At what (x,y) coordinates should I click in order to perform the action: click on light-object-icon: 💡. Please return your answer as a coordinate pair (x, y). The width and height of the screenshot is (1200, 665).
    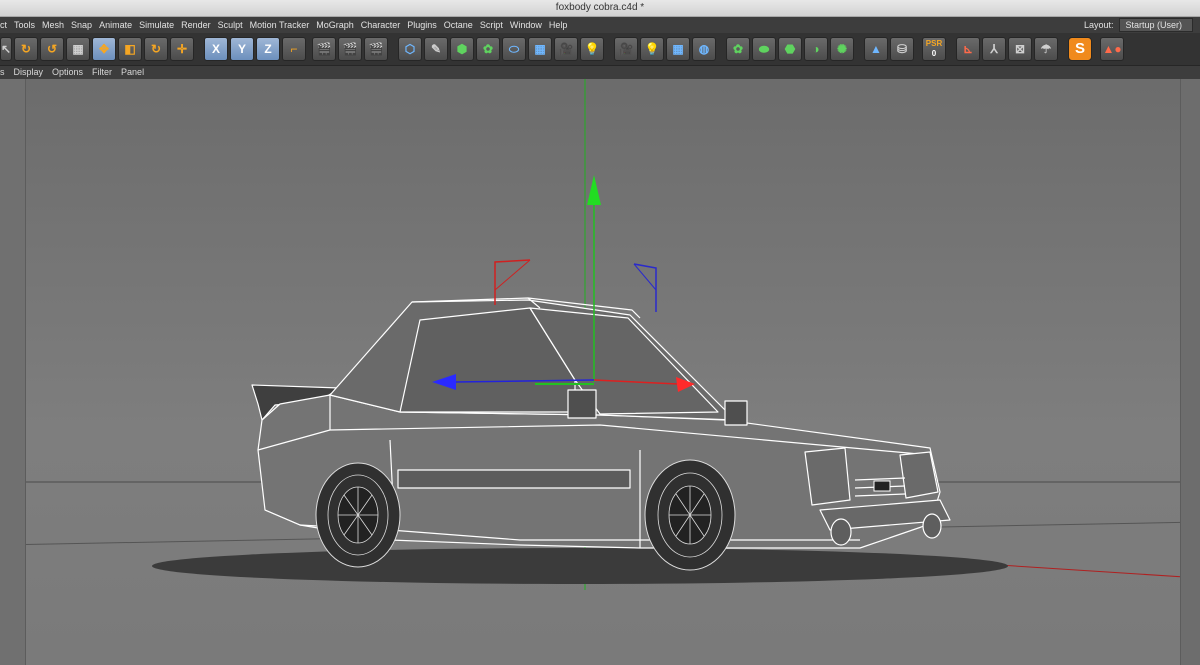
    Looking at the image, I should click on (592, 49).